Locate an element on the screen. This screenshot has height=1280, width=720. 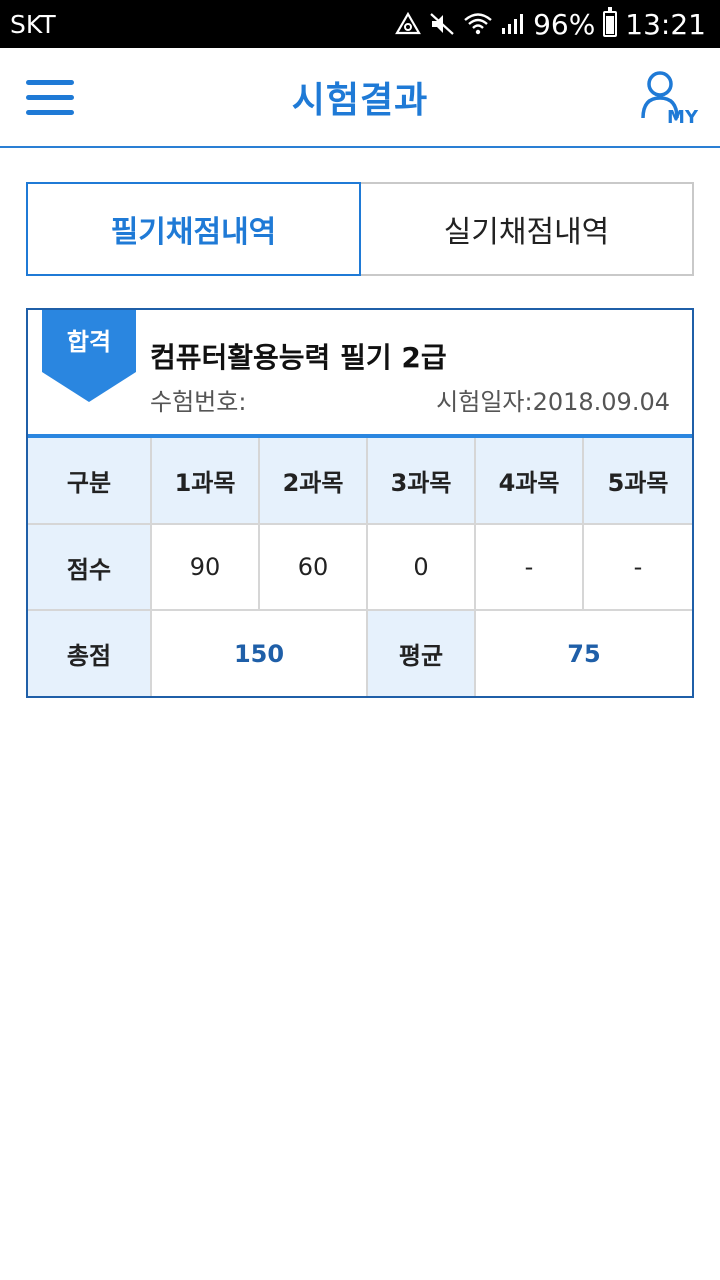
my-label: MY is located at coordinates (682, 117).